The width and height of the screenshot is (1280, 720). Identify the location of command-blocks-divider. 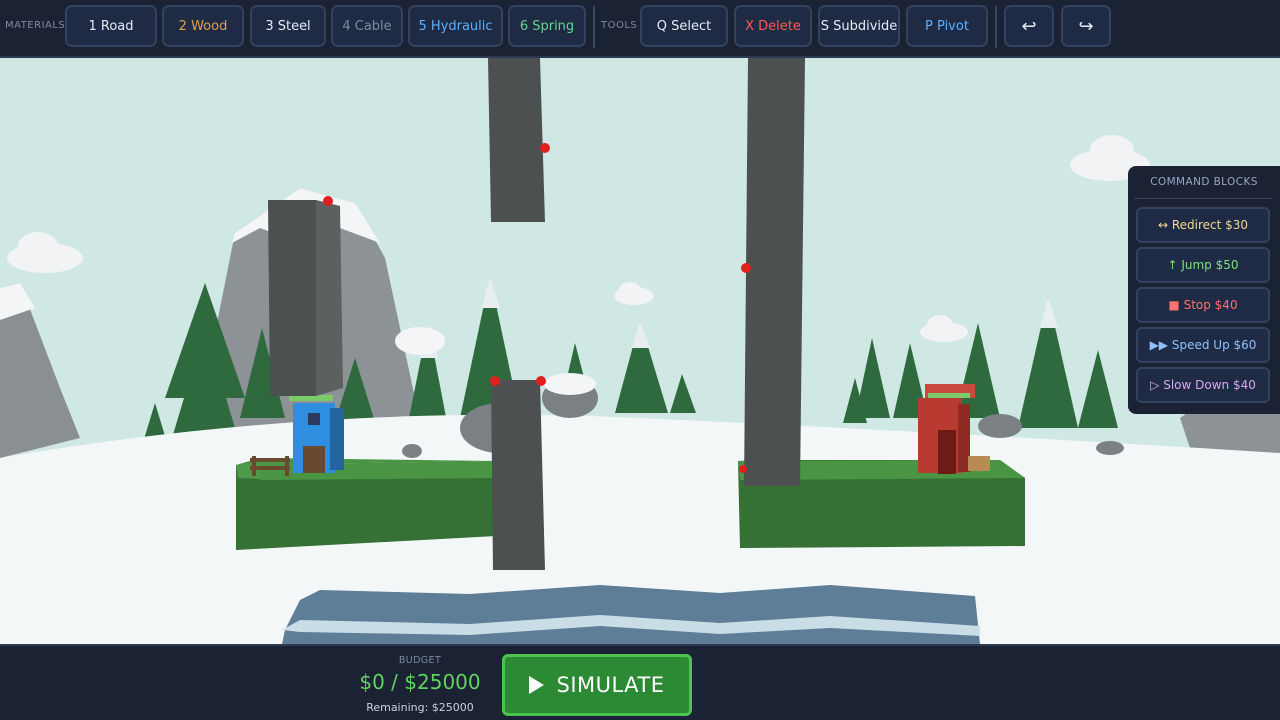
(1203, 198).